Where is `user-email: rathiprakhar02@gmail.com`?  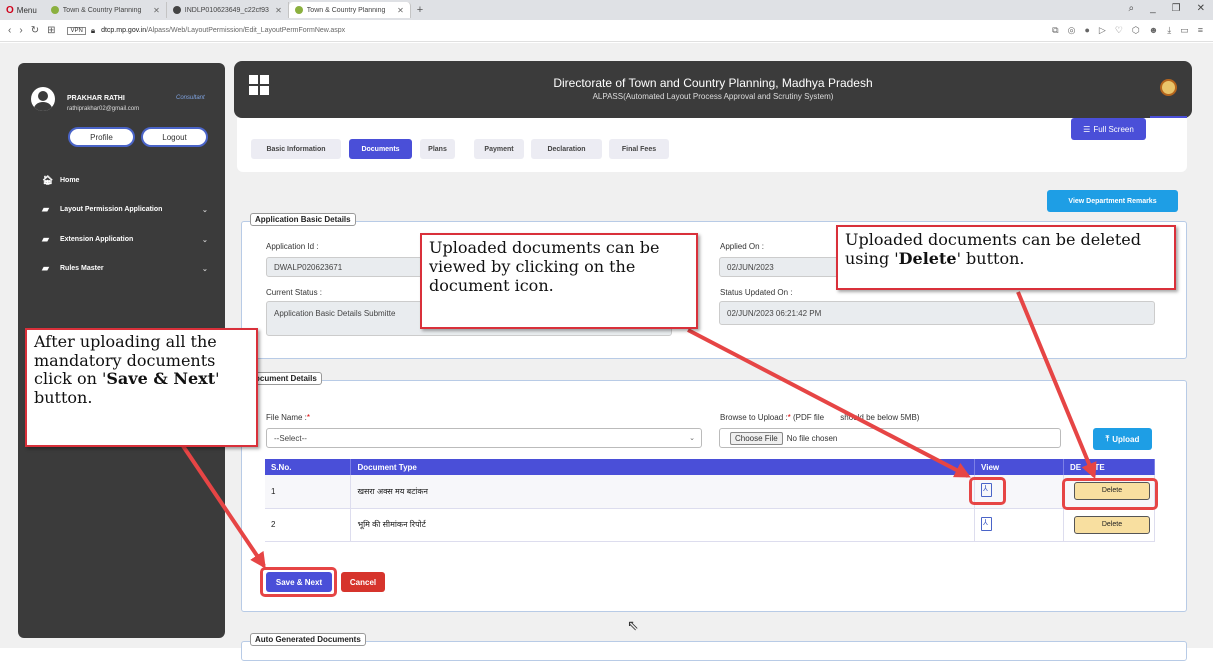
user-email: rathiprakhar02@gmail.com is located at coordinates (103, 109).